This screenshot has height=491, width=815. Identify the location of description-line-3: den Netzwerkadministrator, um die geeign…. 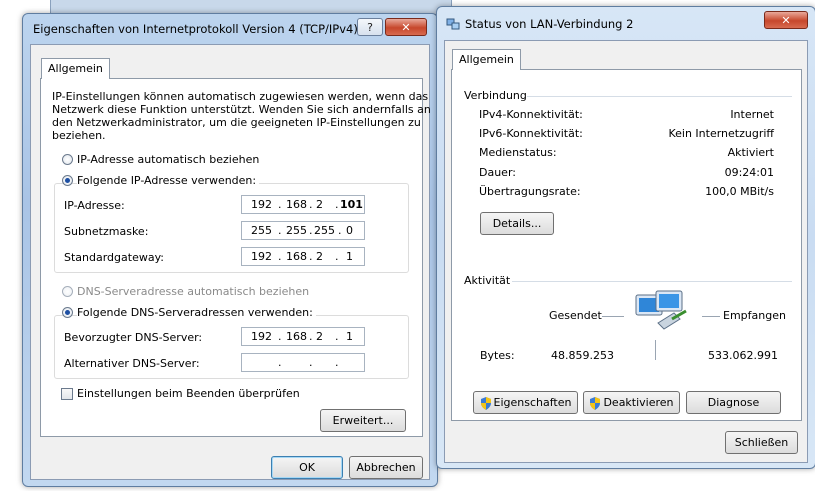
(236, 122).